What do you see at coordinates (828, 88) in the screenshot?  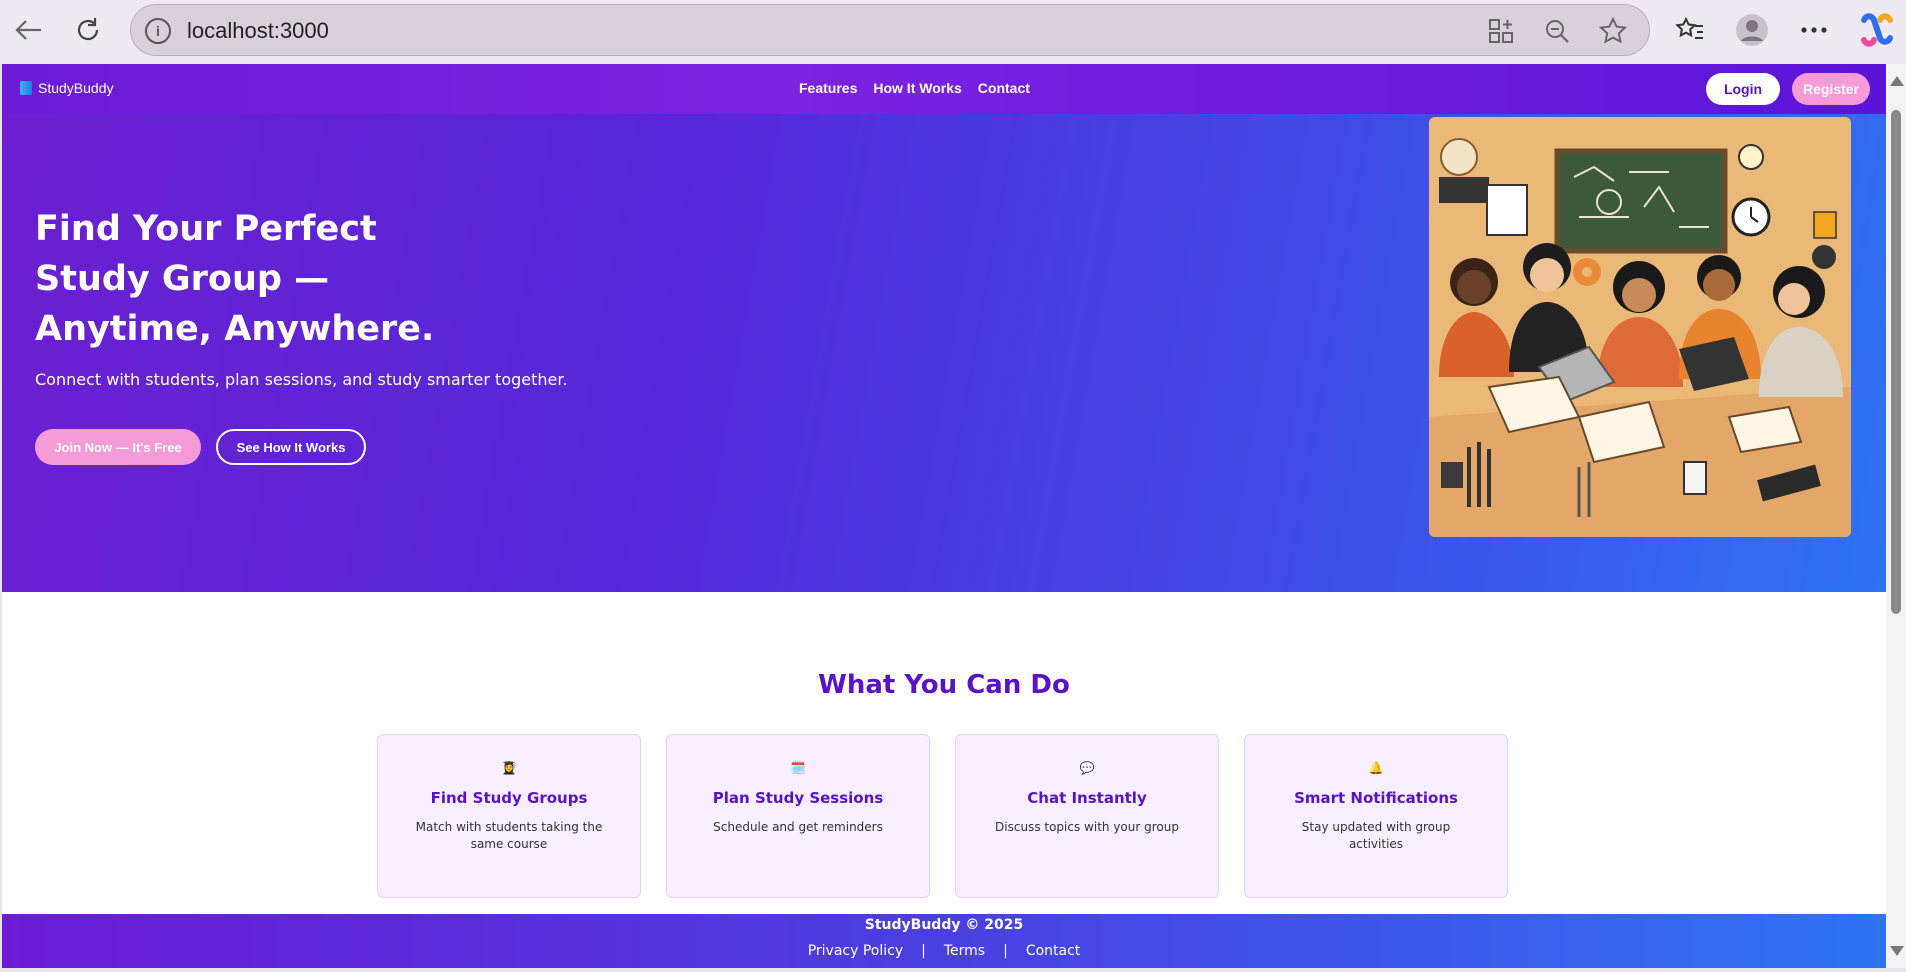 I see `nav-features: Features` at bounding box center [828, 88].